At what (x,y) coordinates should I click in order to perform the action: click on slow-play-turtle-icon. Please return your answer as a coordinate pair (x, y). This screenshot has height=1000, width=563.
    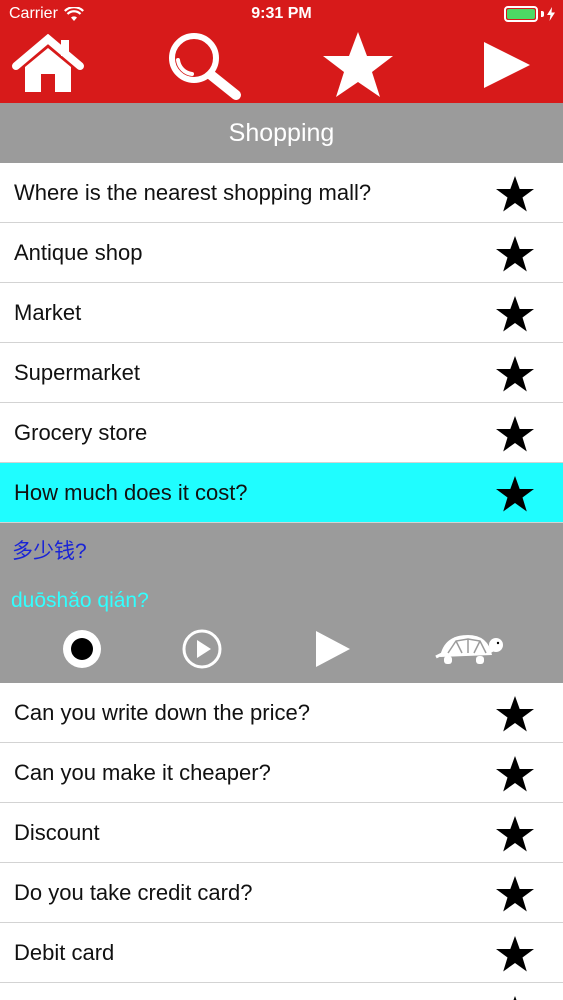
    Looking at the image, I should click on (470, 649).